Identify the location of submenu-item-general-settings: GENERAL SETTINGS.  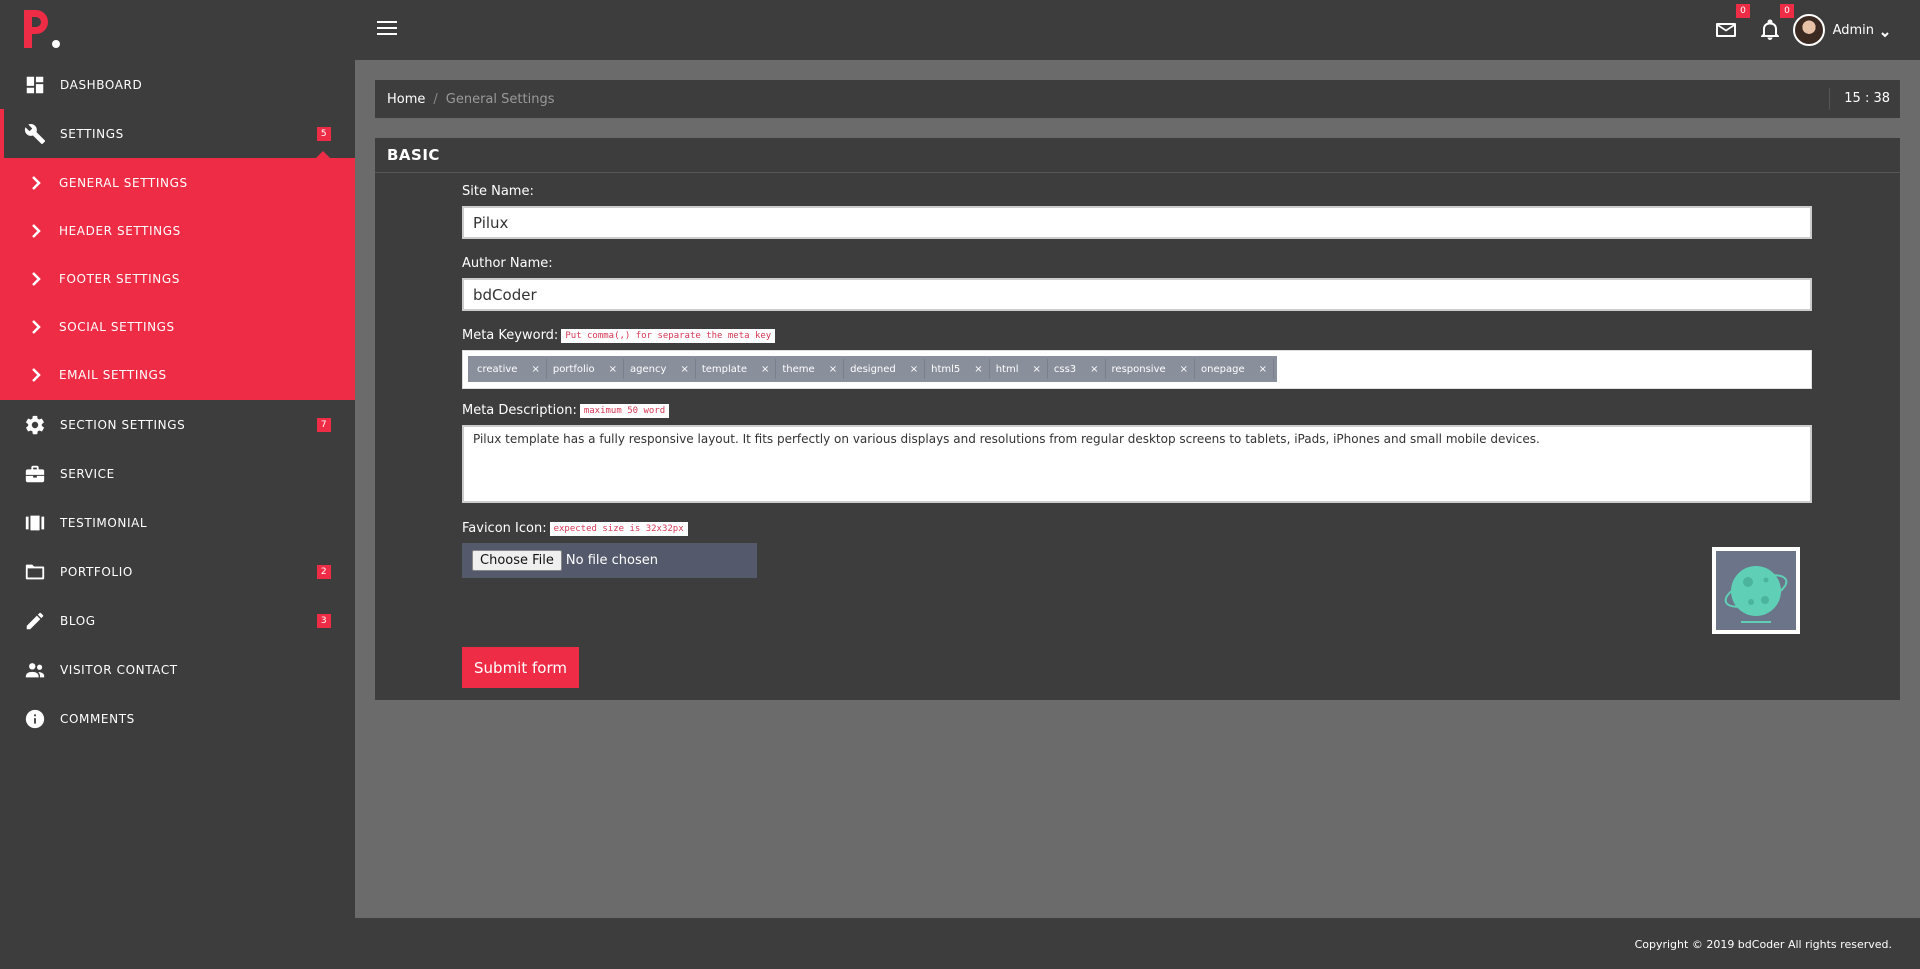
(177, 183).